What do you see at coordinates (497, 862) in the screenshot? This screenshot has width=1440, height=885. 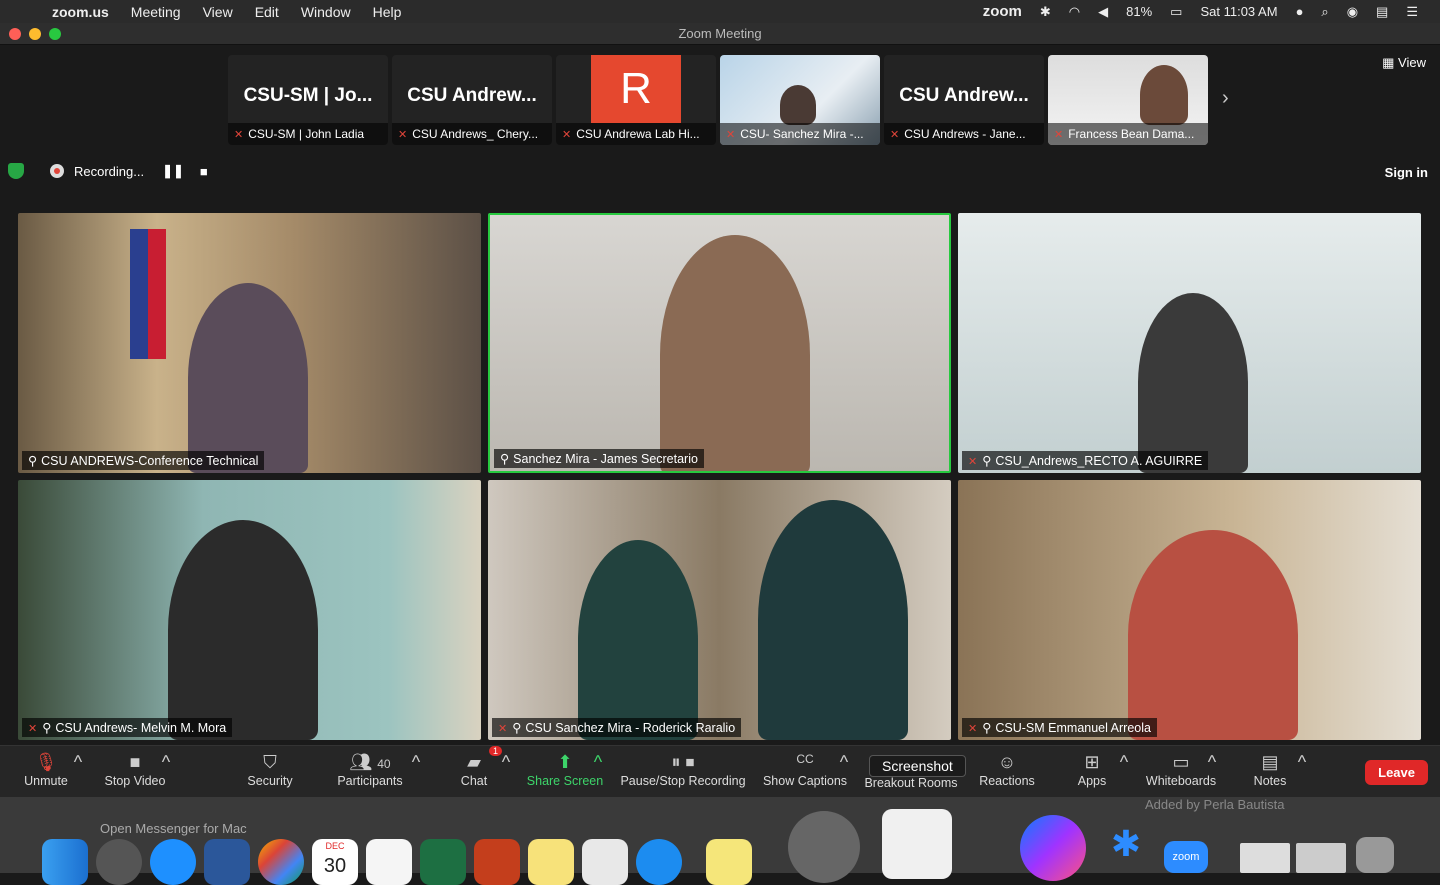 I see `powerpoint-icon` at bounding box center [497, 862].